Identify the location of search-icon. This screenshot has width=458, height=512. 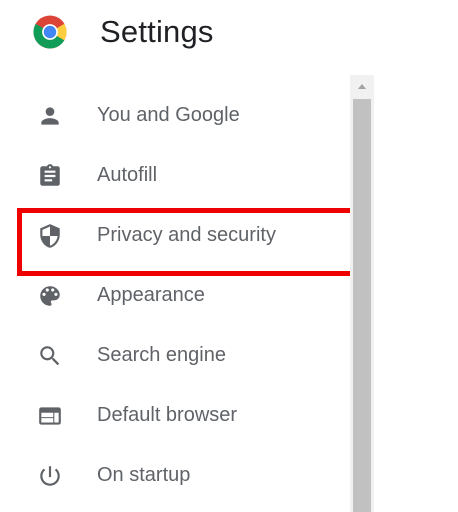
(50, 356).